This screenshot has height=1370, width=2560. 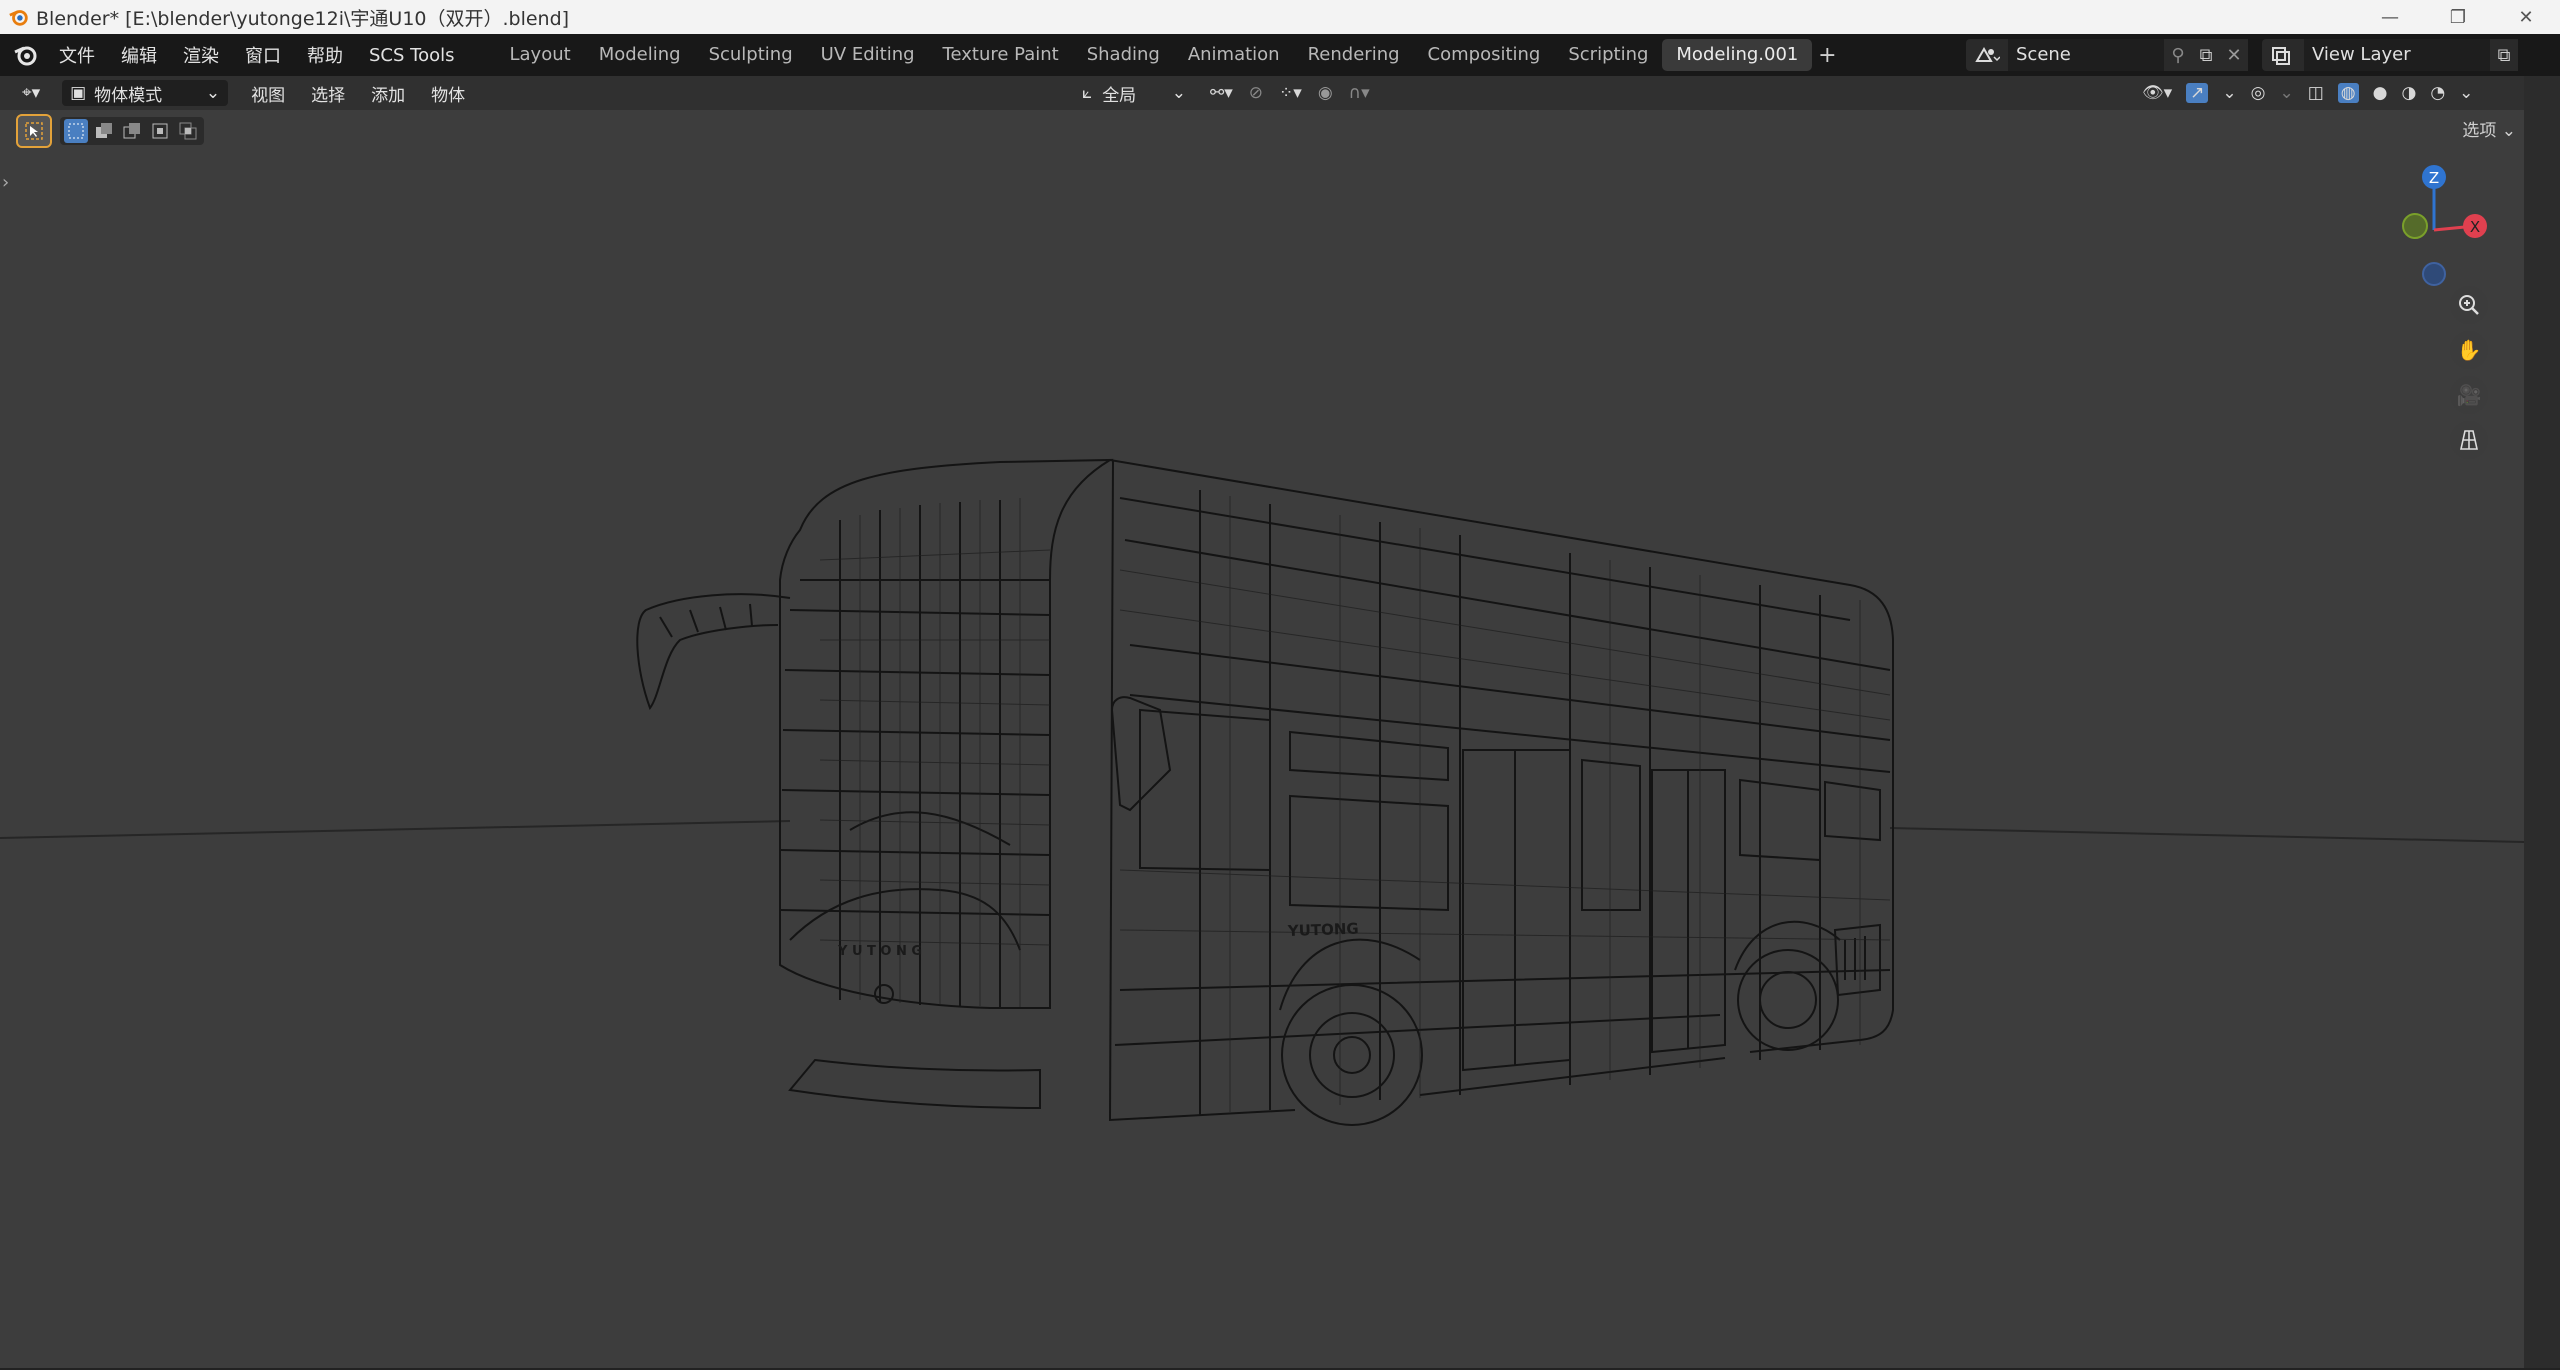 I want to click on ground-grid-line, so click(x=395, y=829).